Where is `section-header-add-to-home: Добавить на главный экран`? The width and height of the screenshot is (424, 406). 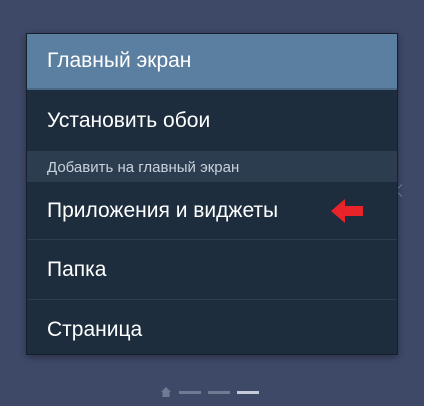 section-header-add-to-home: Добавить на главный экран is located at coordinates (212, 167).